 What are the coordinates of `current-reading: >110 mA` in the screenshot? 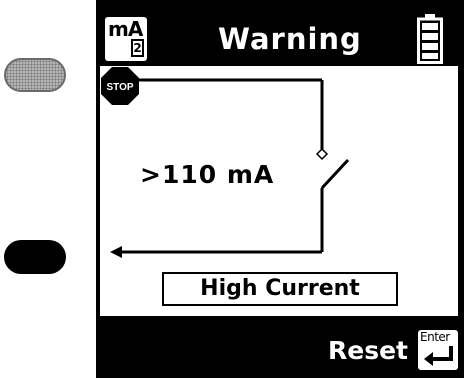 It's located at (207, 174).